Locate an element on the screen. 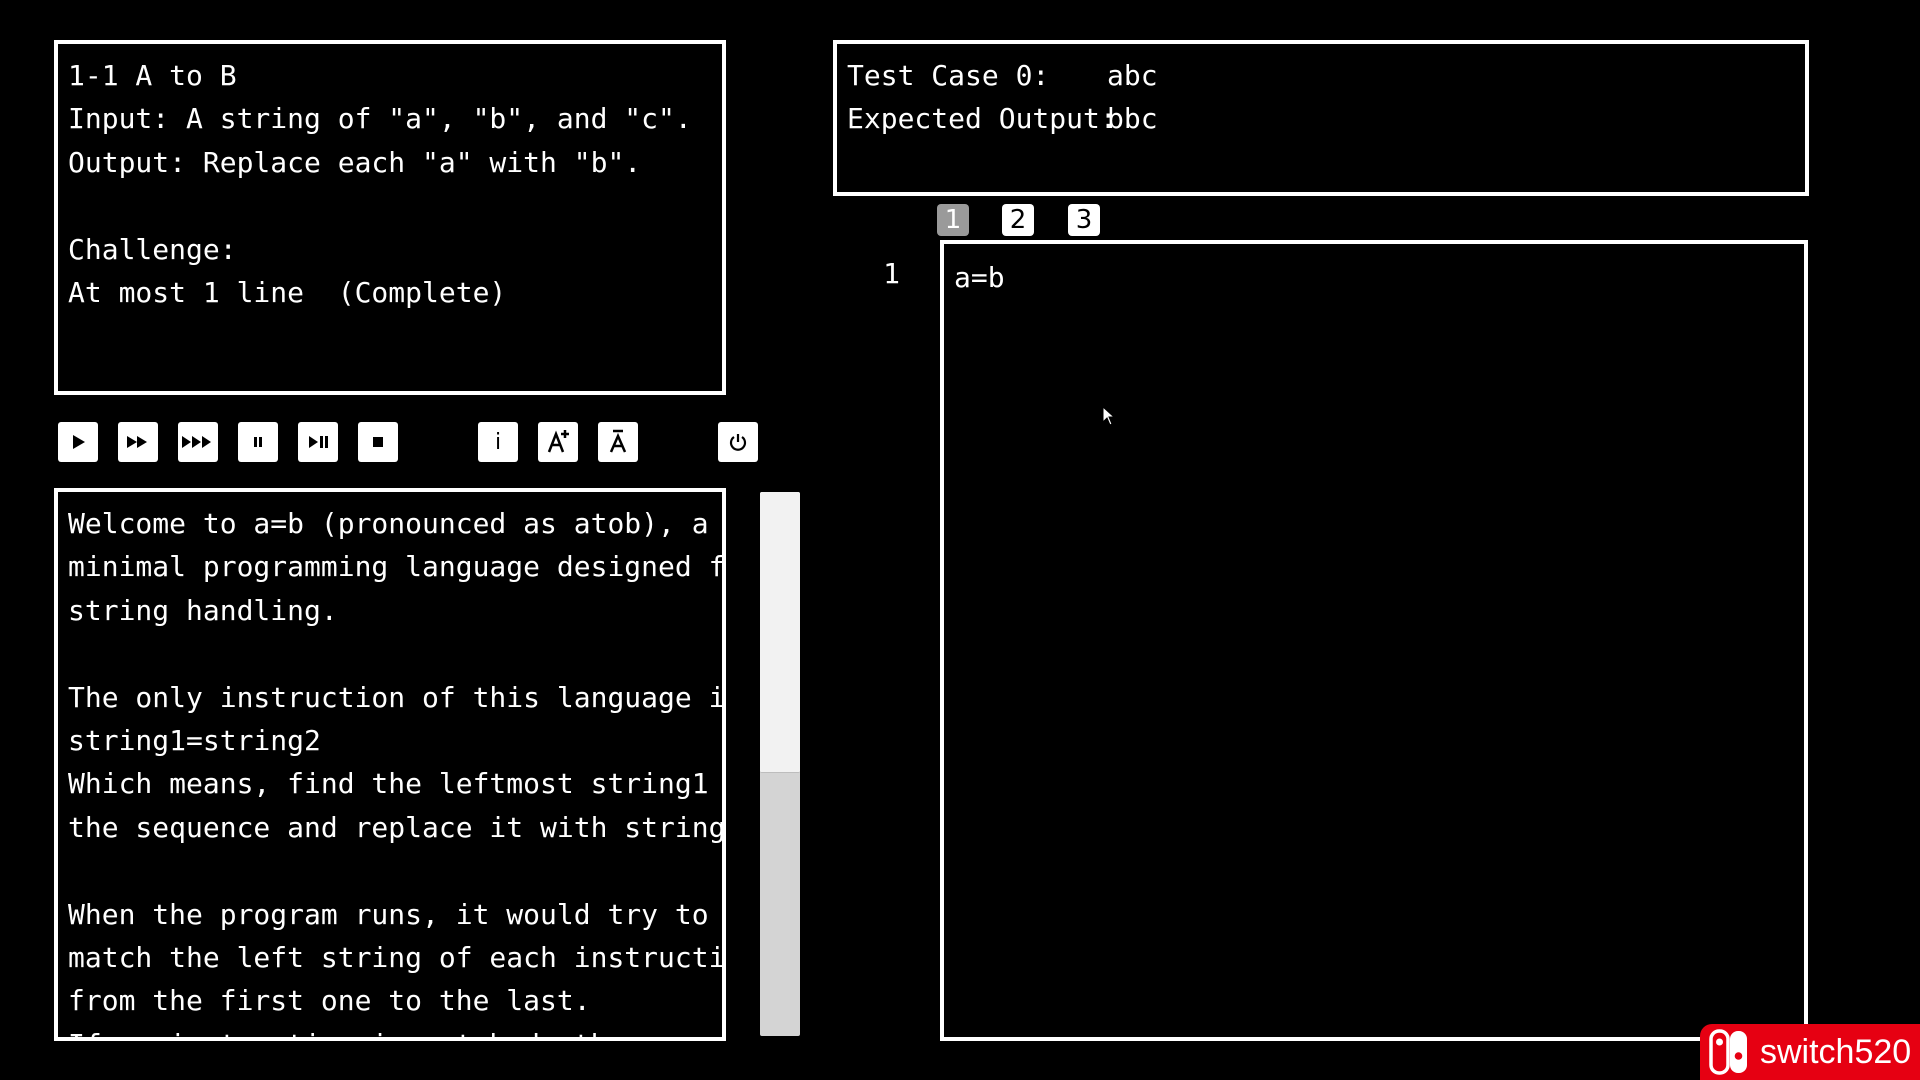  font-decrease-button is located at coordinates (618, 442).